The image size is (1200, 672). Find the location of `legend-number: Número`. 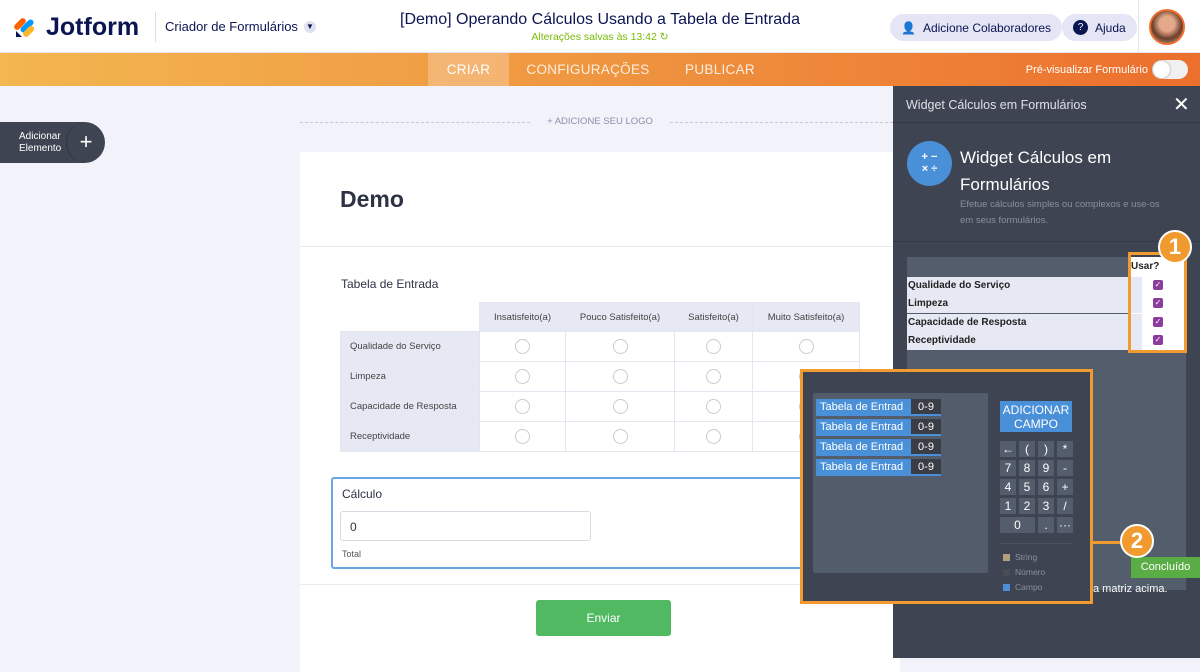

legend-number: Número is located at coordinates (1024, 572).